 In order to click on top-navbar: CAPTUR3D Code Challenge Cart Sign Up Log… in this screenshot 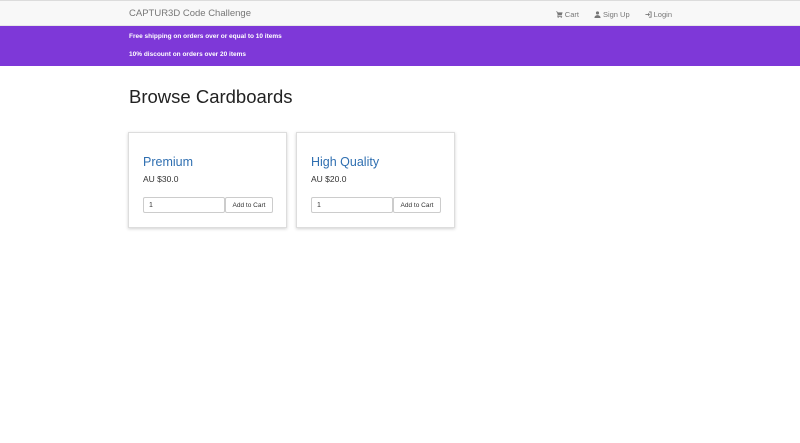, I will do `click(400, 13)`.